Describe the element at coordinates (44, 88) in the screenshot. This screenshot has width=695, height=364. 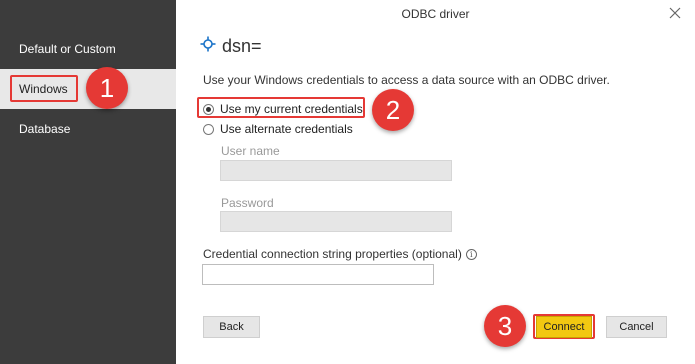
I see `windows-highlight-box` at that location.